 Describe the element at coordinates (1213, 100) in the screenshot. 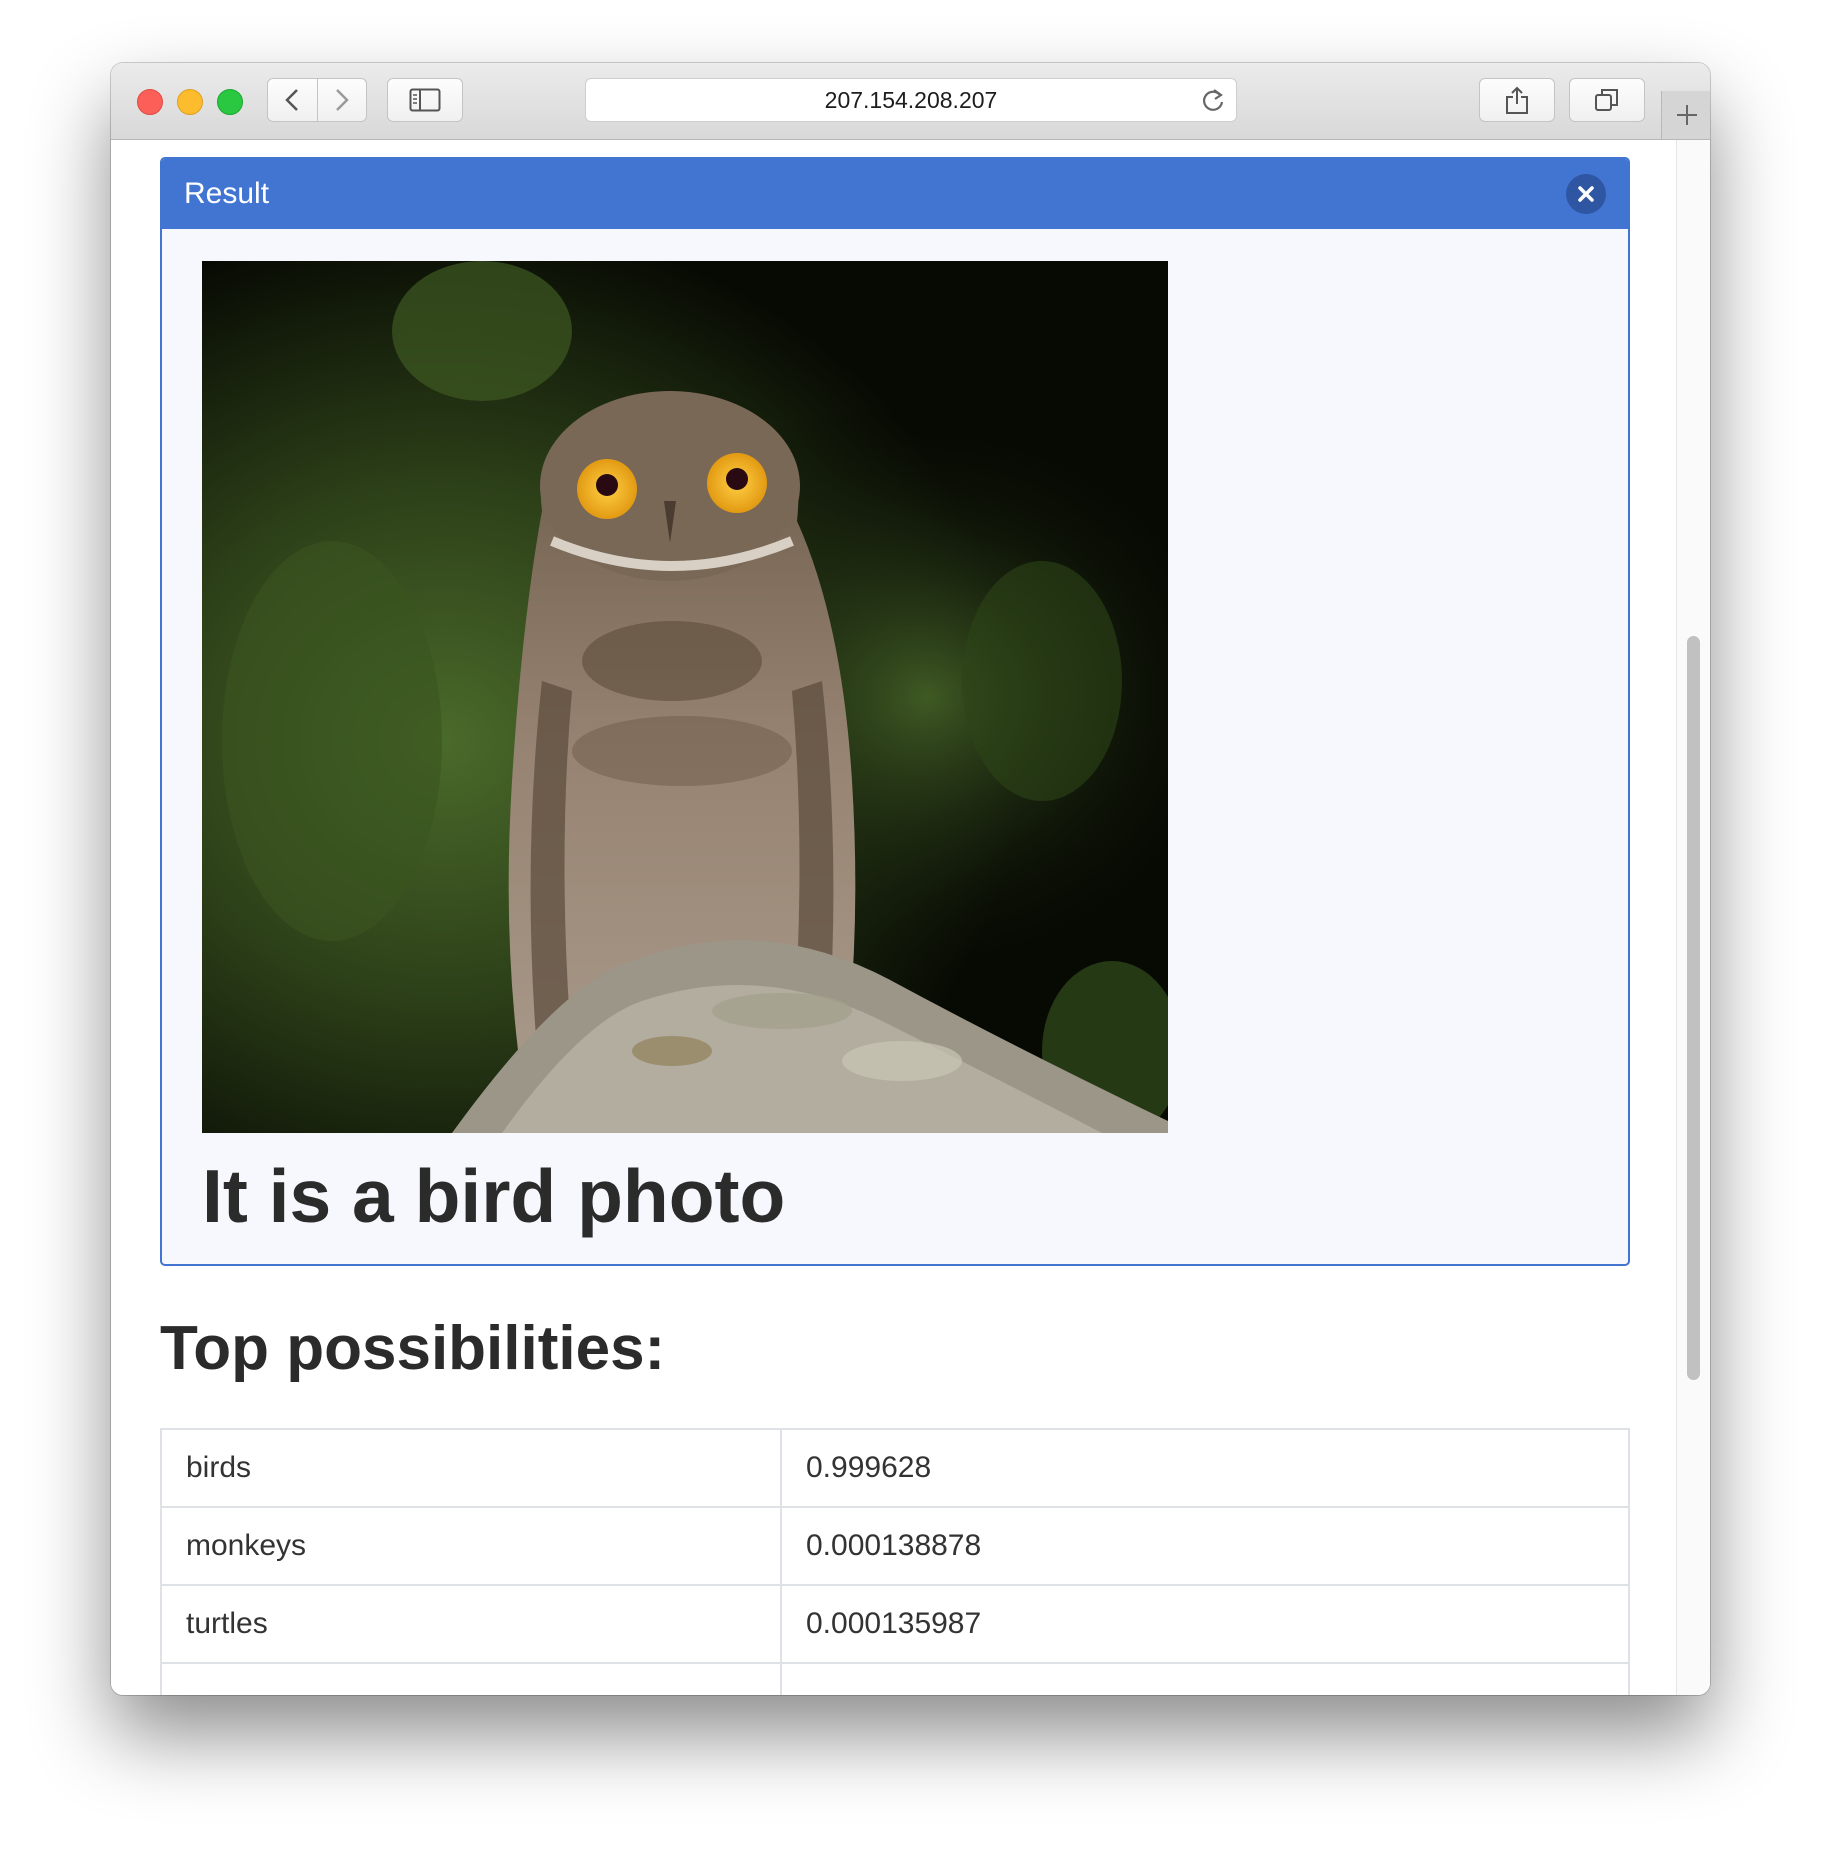

I see `reload-icon` at that location.